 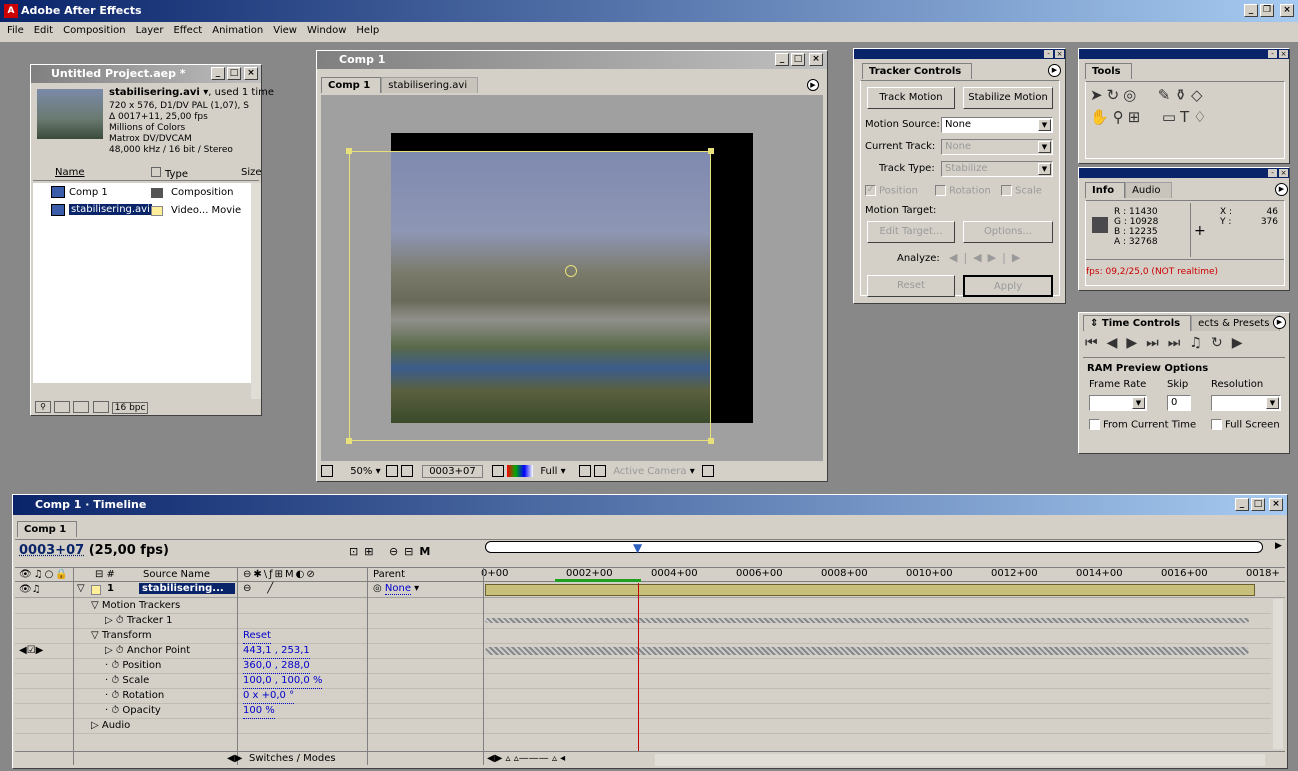 I want to click on hand-tool-icon: ✋, so click(x=1101, y=117).